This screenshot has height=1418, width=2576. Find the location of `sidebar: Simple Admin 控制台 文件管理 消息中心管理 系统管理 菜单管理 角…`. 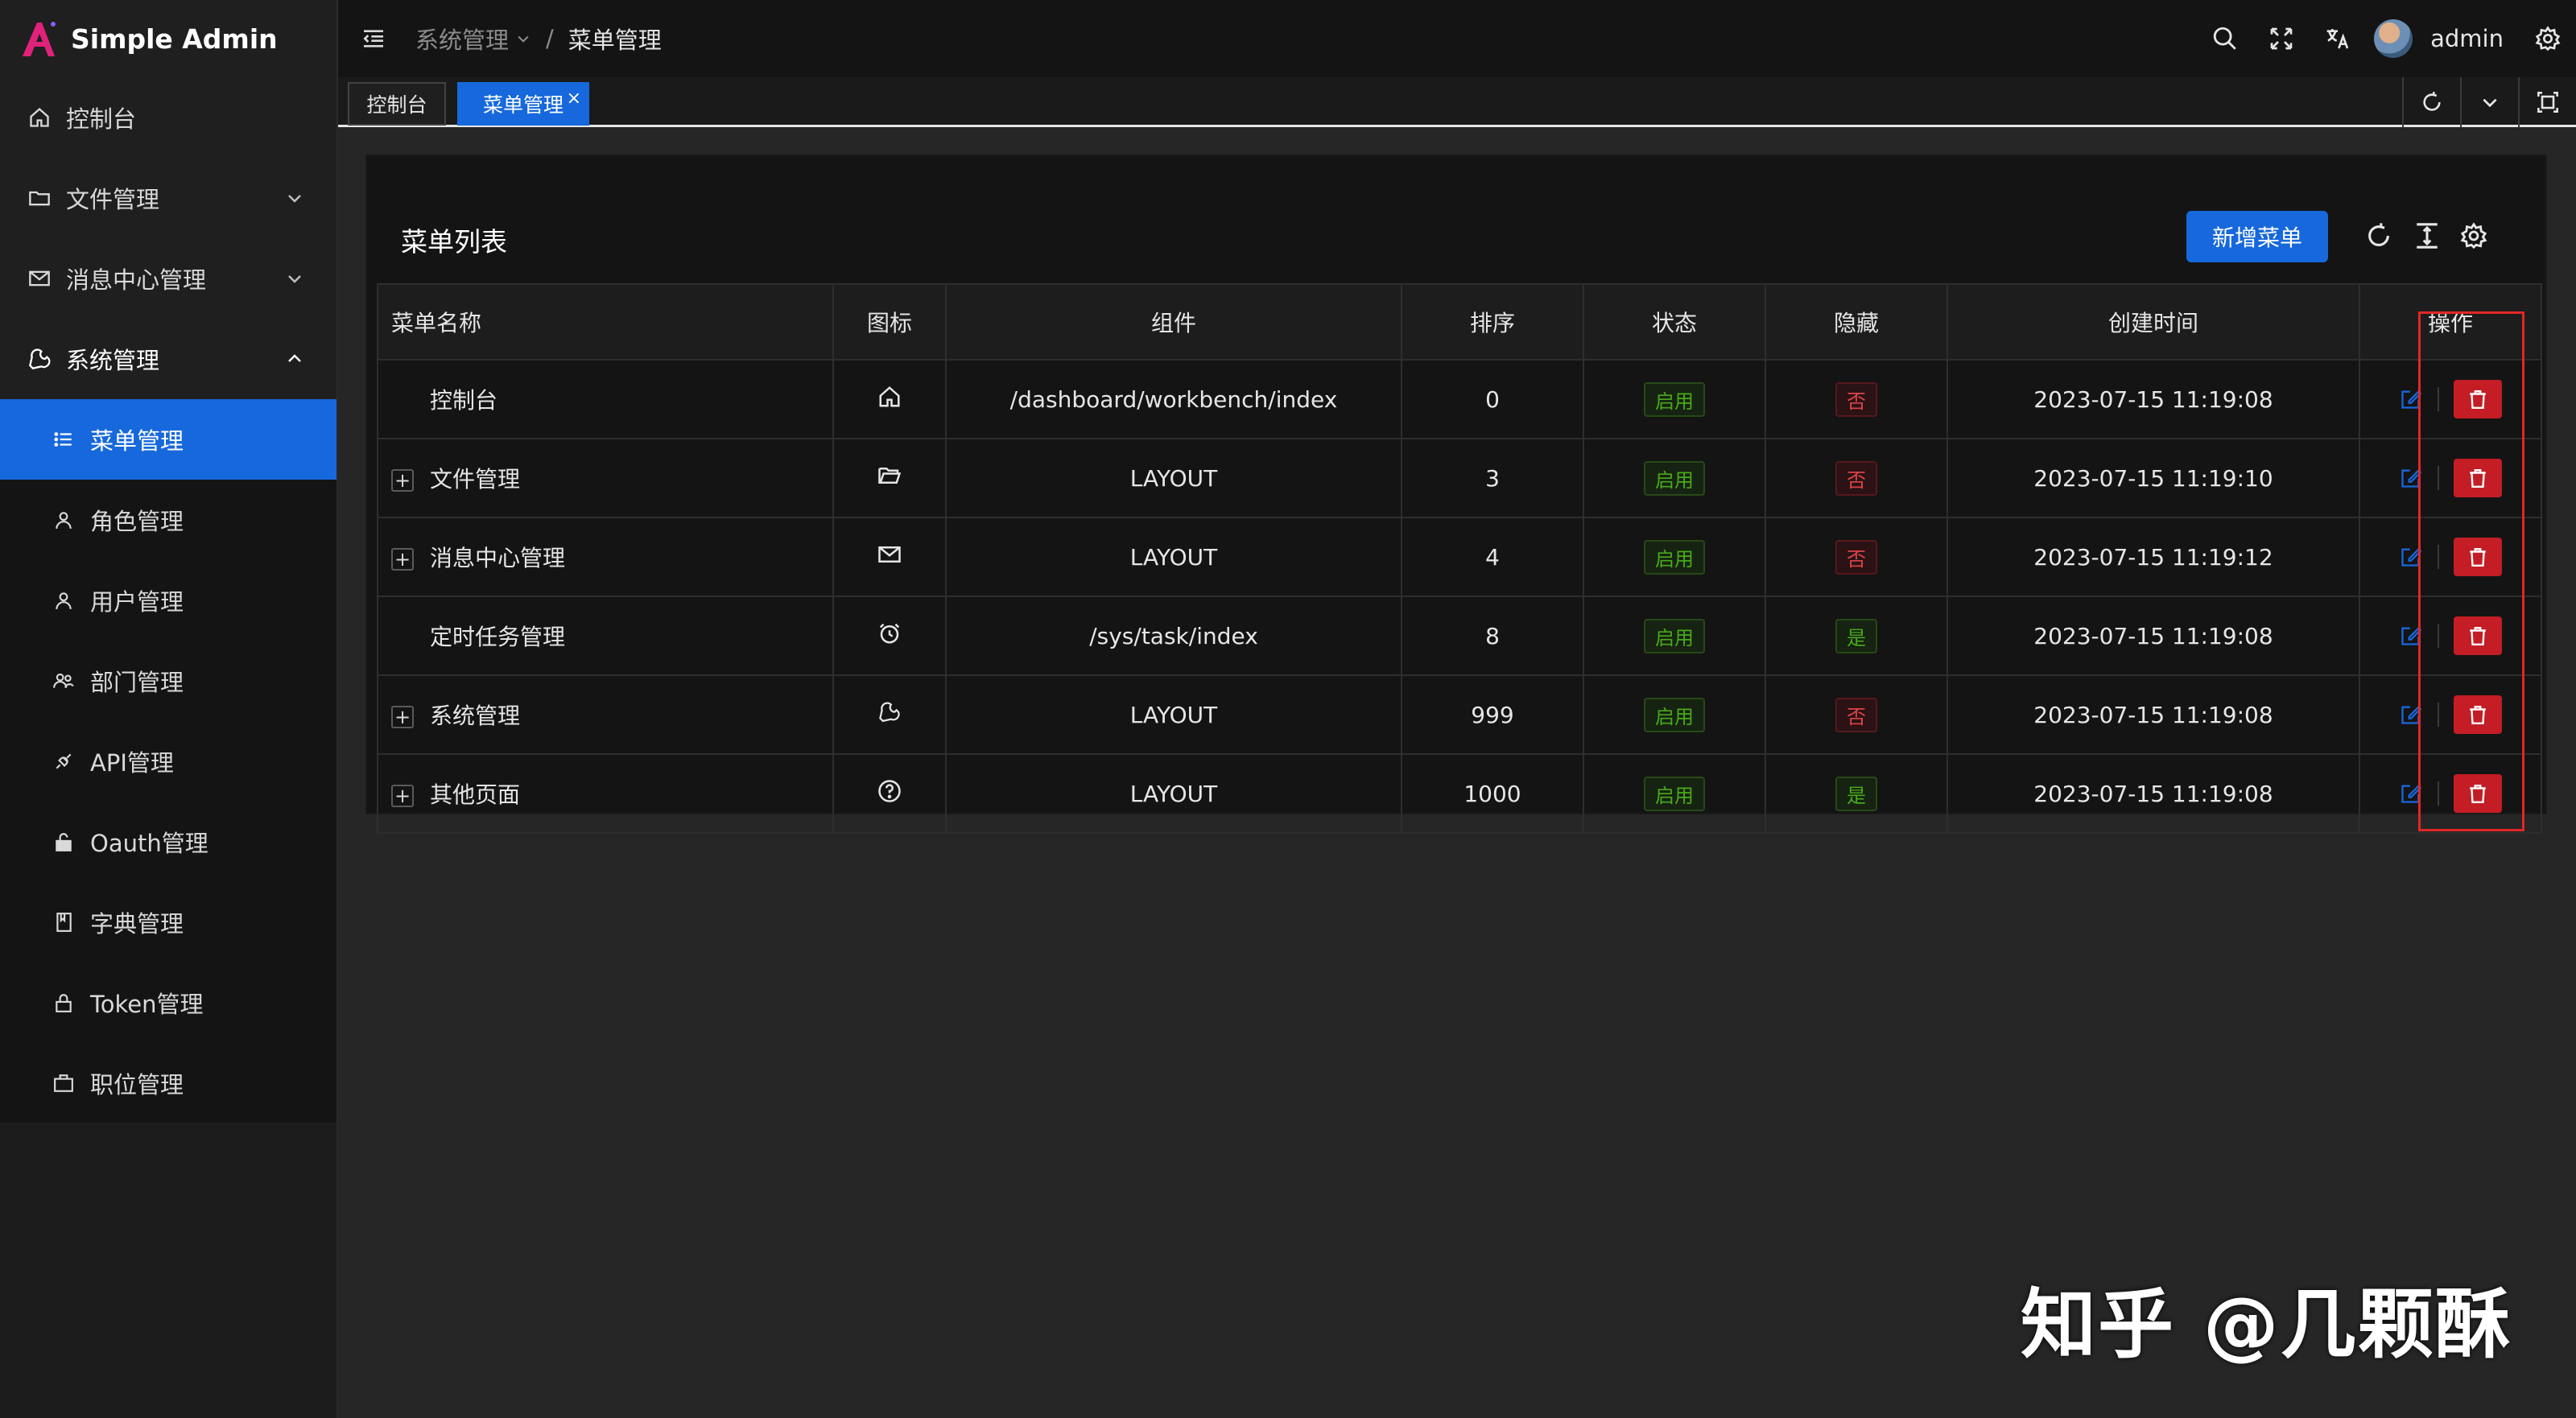

sidebar: Simple Admin 控制台 文件管理 消息中心管理 系统管理 菜单管理 角… is located at coordinates (169, 709).